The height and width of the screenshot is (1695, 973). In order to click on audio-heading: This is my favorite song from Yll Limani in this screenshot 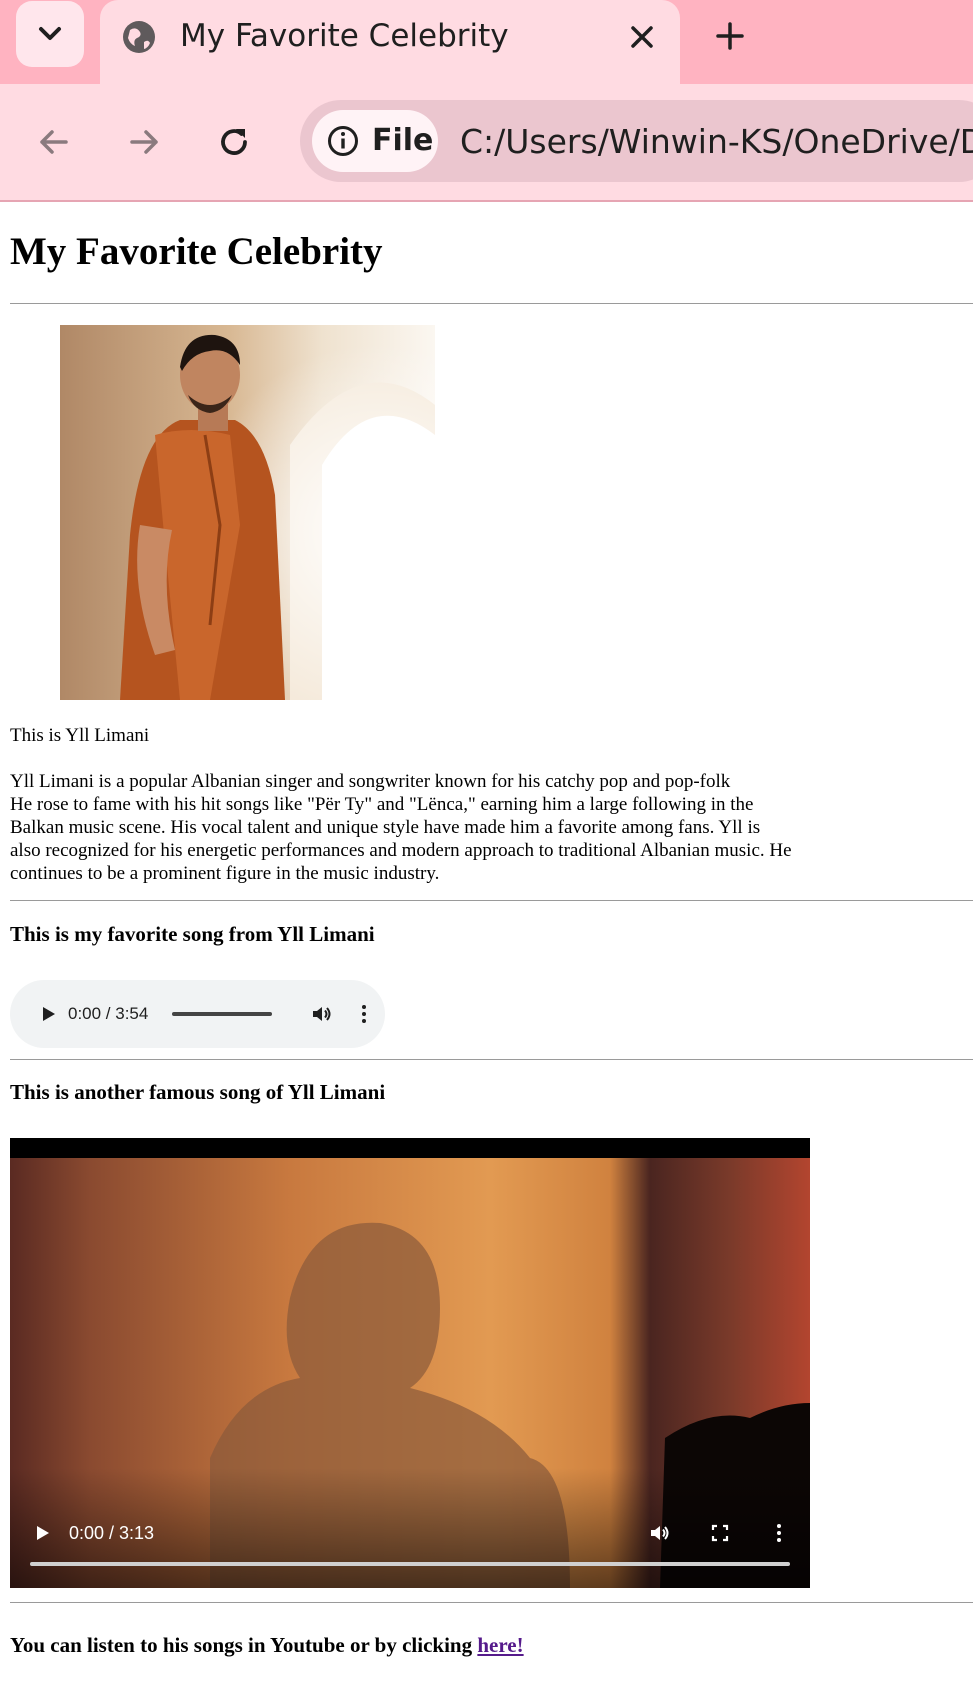, I will do `click(192, 934)`.